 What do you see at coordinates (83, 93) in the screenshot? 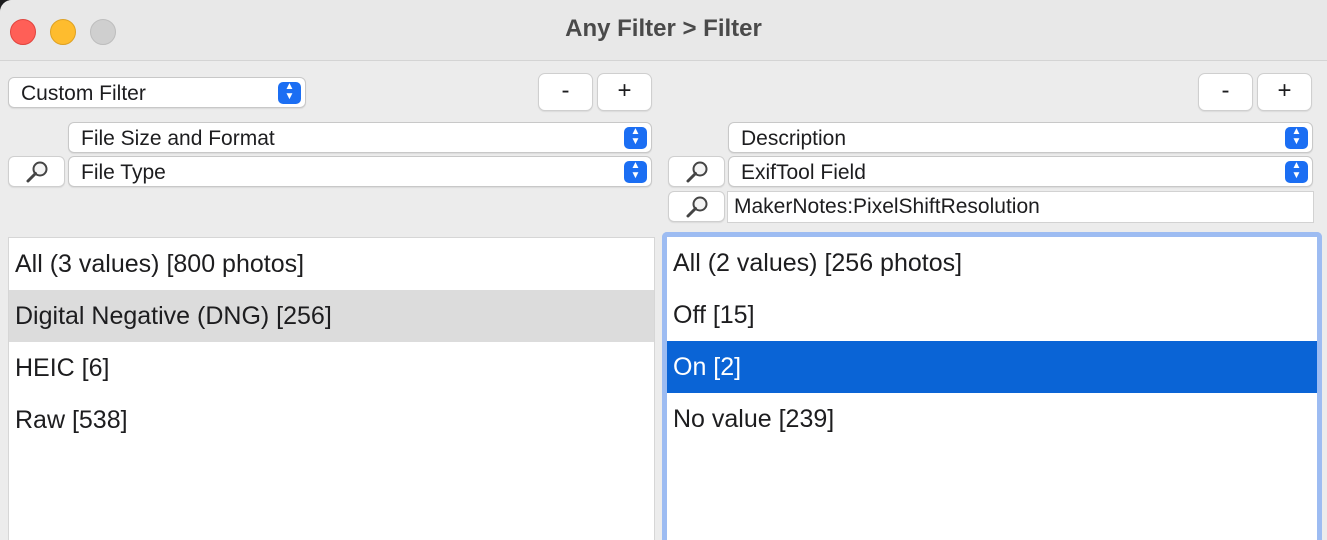
I see `preset-popup-label: Custom Filter` at bounding box center [83, 93].